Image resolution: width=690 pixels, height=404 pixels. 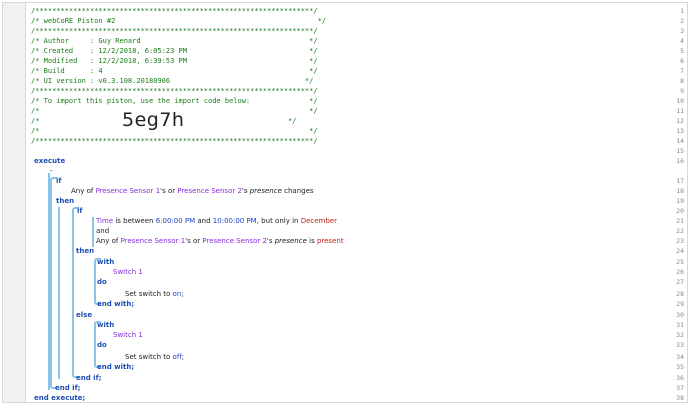 I want to click on line-number: 30, so click(x=680, y=315).